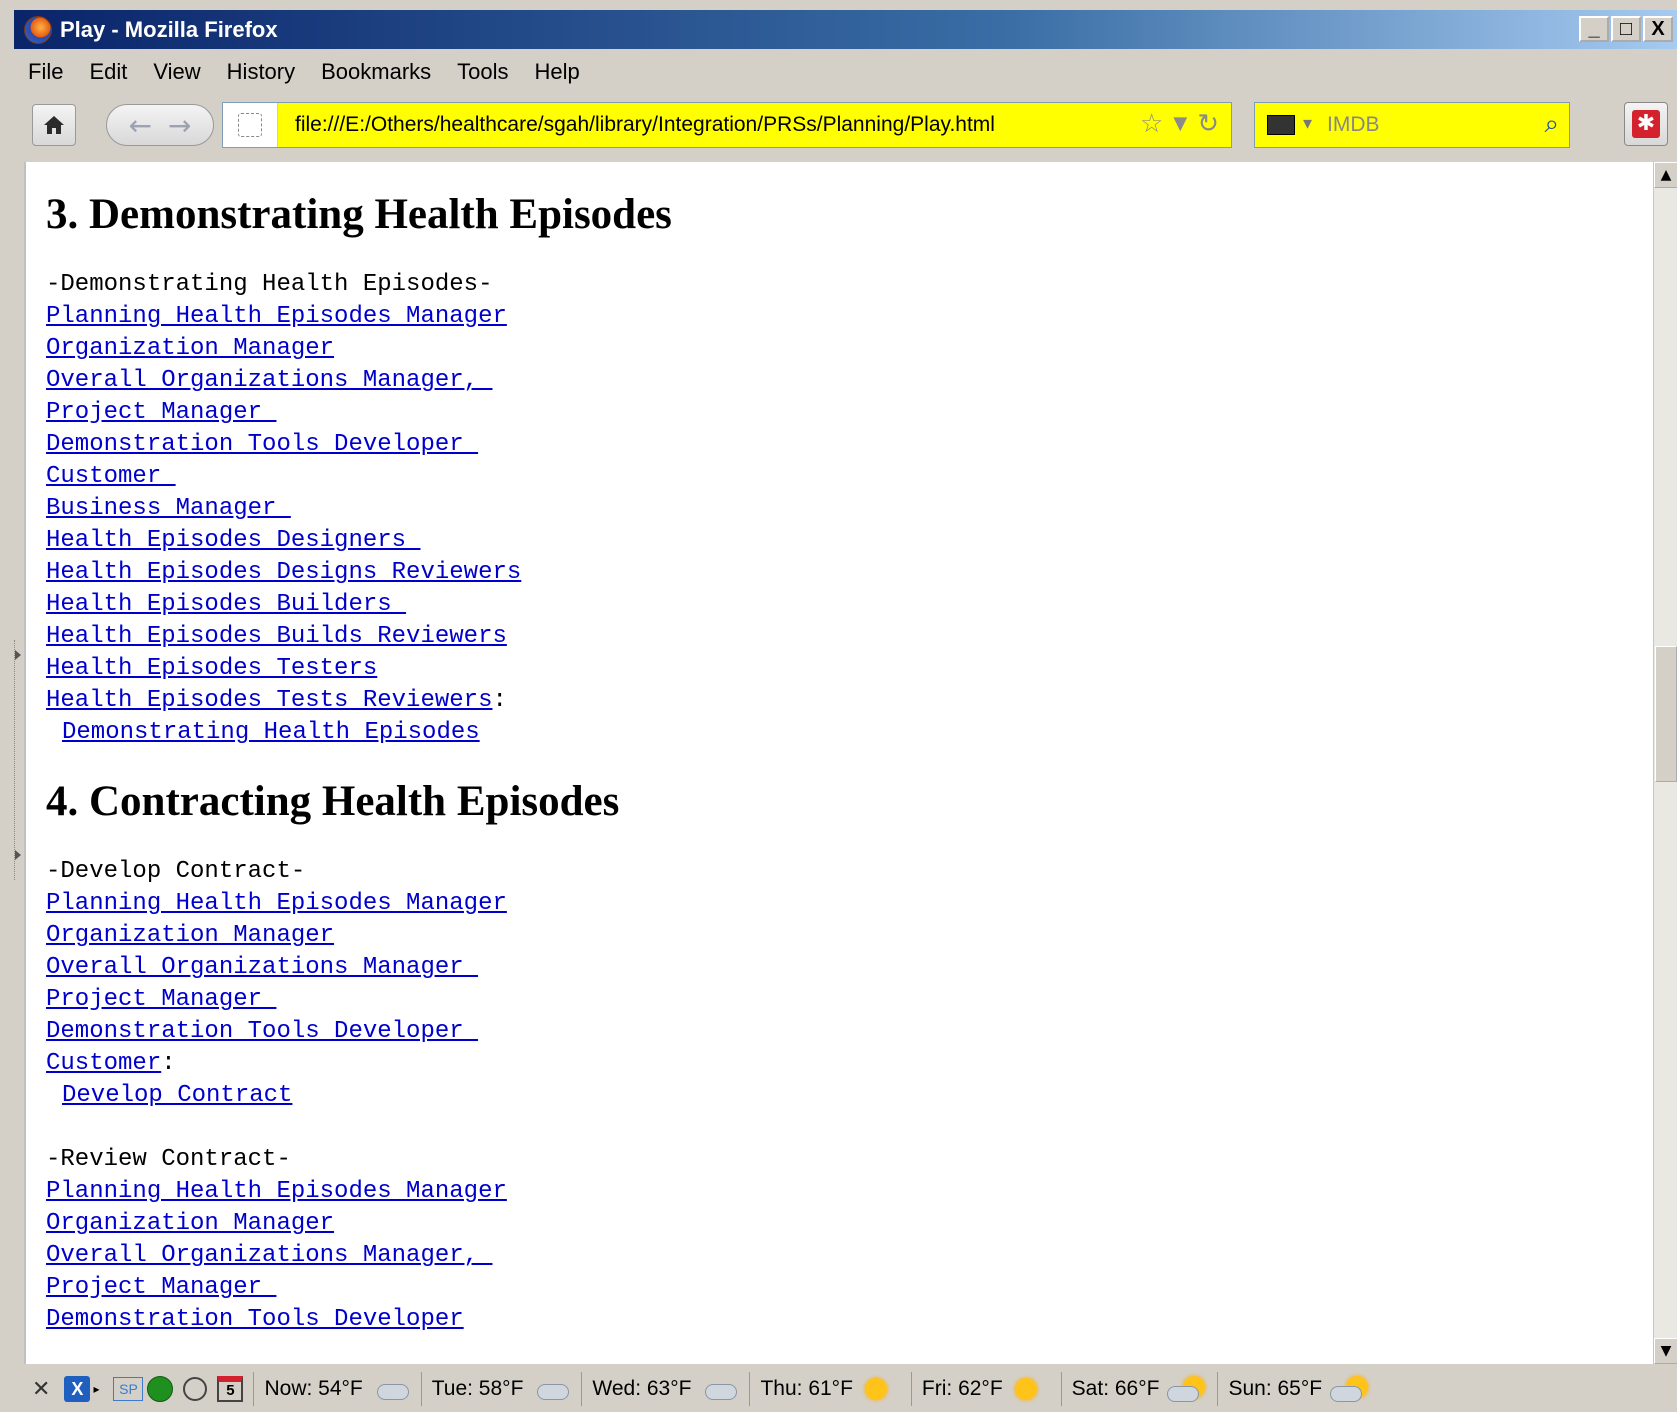 The width and height of the screenshot is (1677, 1412). Describe the element at coordinates (18, 760) in the screenshot. I see `sidebar-splitter` at that location.